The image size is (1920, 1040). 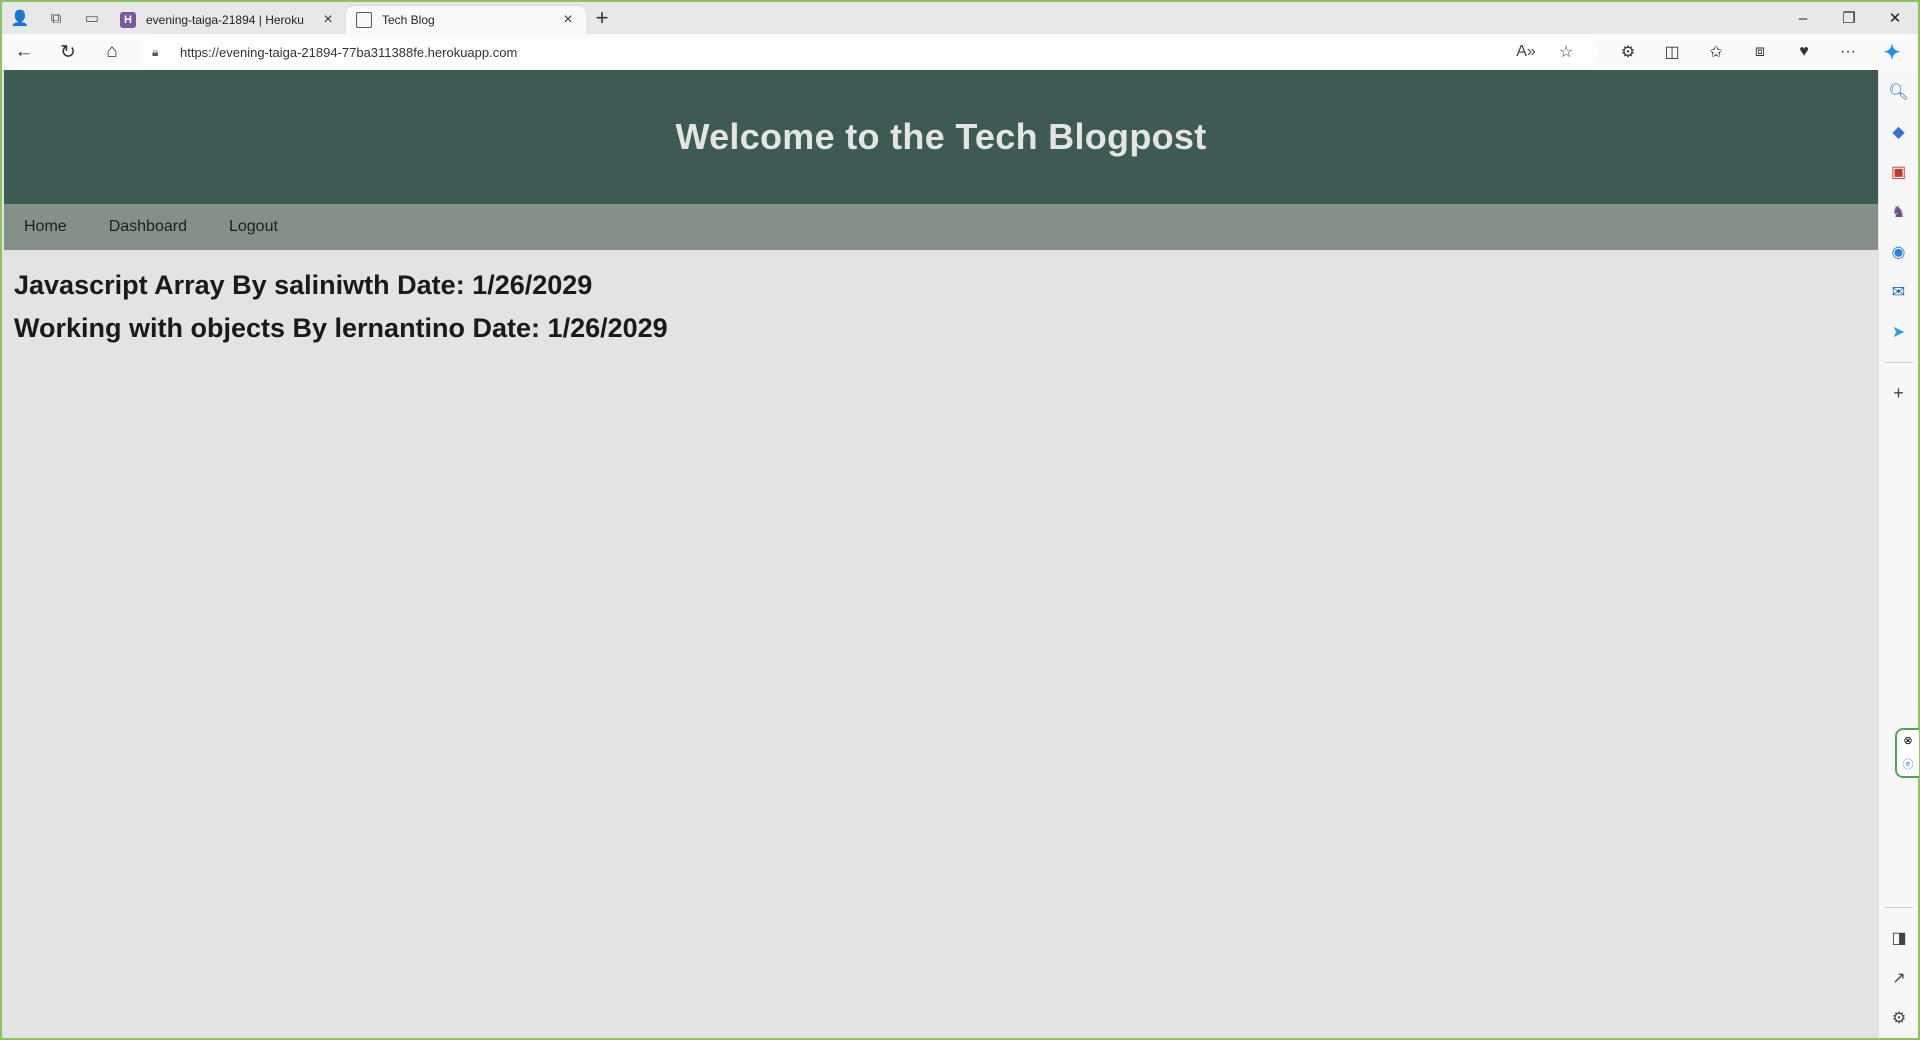 I want to click on minimize-icon: –, so click(x=1803, y=18).